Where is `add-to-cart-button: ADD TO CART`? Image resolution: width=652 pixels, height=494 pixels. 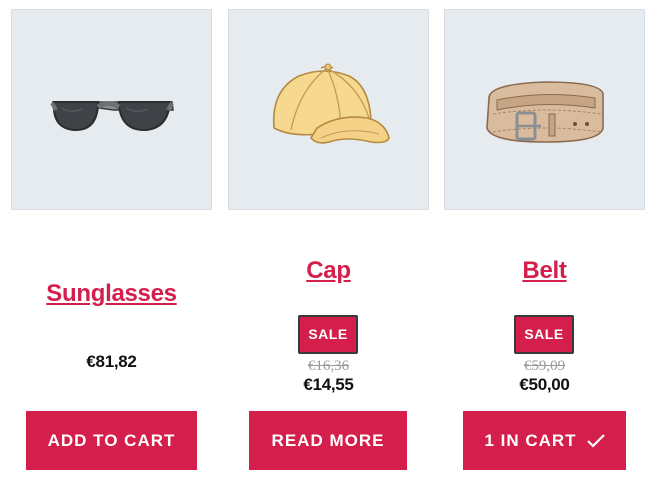 add-to-cart-button: ADD TO CART is located at coordinates (111, 440).